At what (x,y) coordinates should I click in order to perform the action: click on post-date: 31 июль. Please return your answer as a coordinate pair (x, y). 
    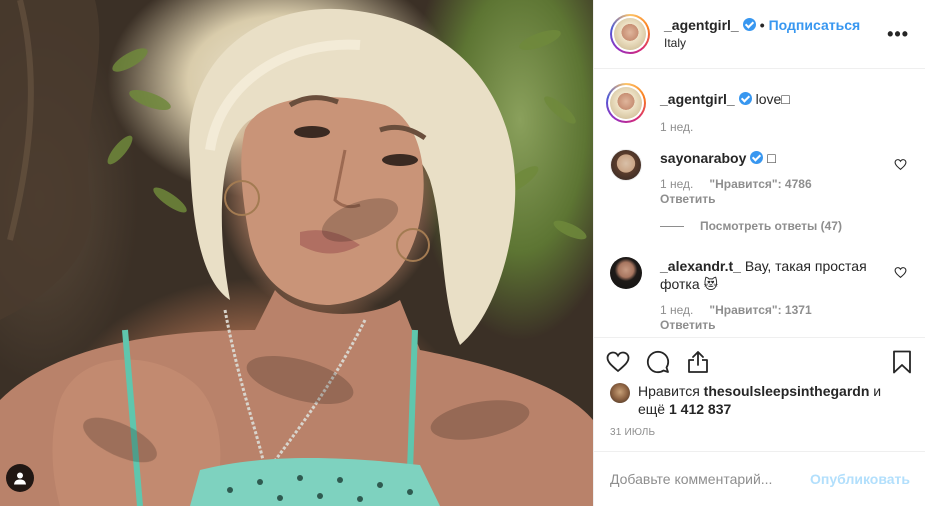
    Looking at the image, I should click on (632, 432).